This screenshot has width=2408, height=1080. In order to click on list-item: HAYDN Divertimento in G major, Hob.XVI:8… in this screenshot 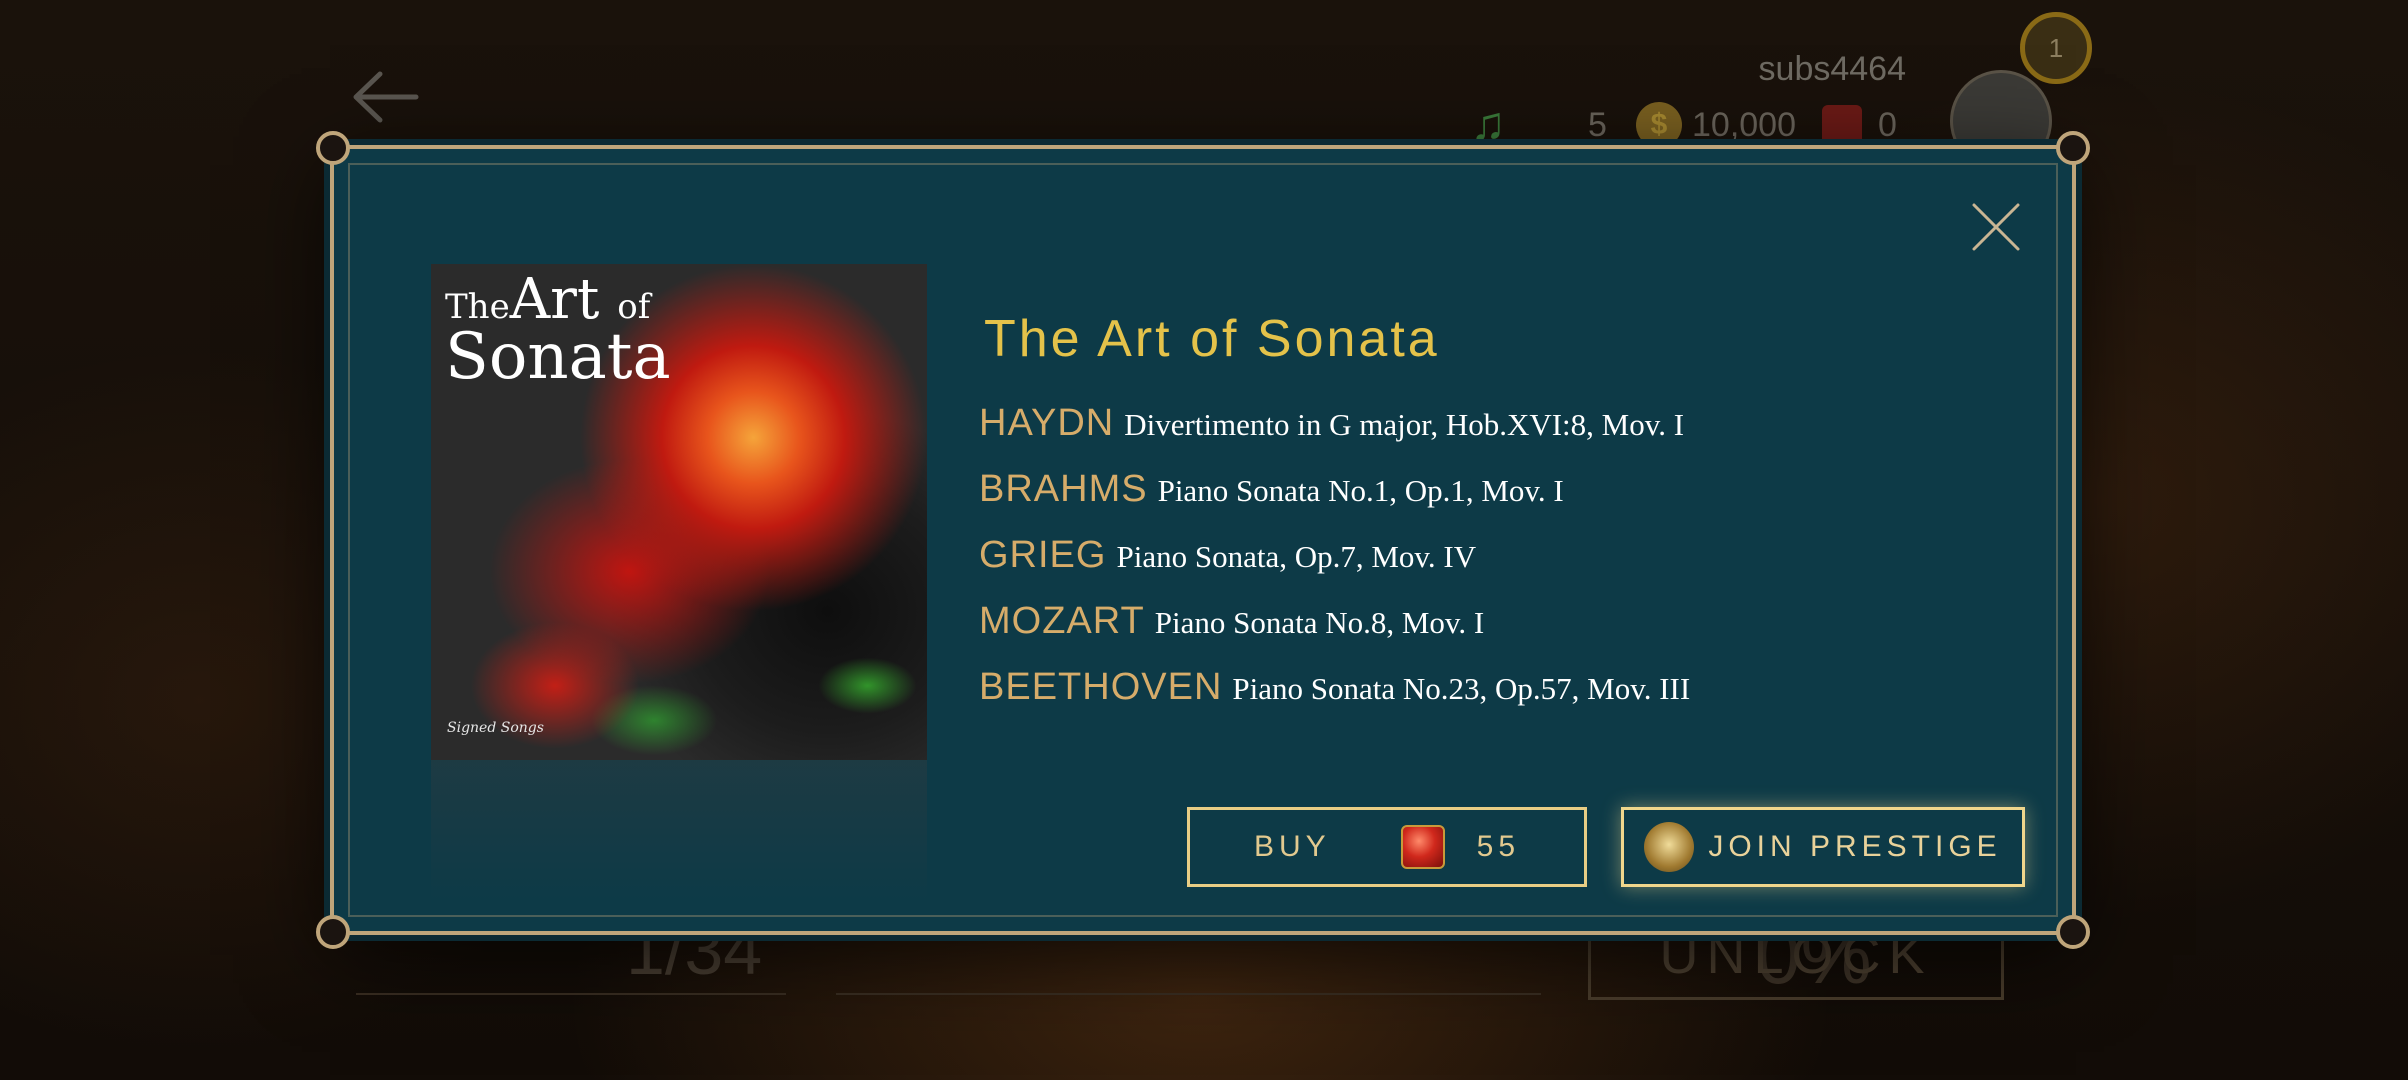, I will do `click(1479, 435)`.